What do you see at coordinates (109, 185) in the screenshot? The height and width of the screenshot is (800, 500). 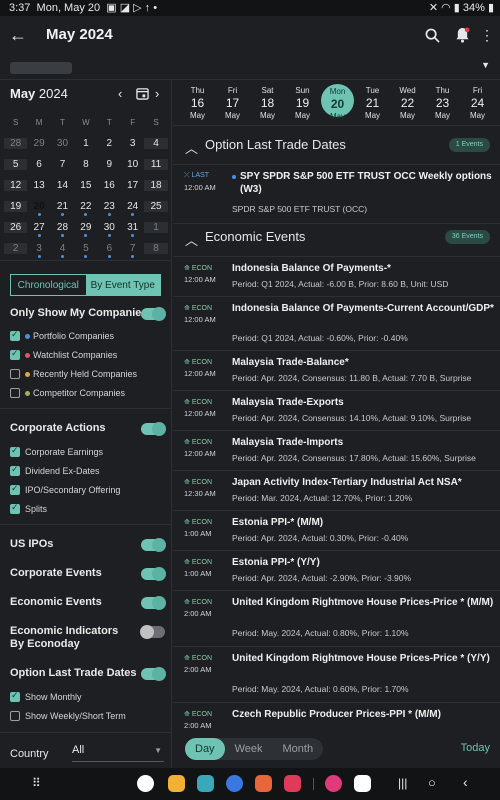 I see `calendar-day: 16` at bounding box center [109, 185].